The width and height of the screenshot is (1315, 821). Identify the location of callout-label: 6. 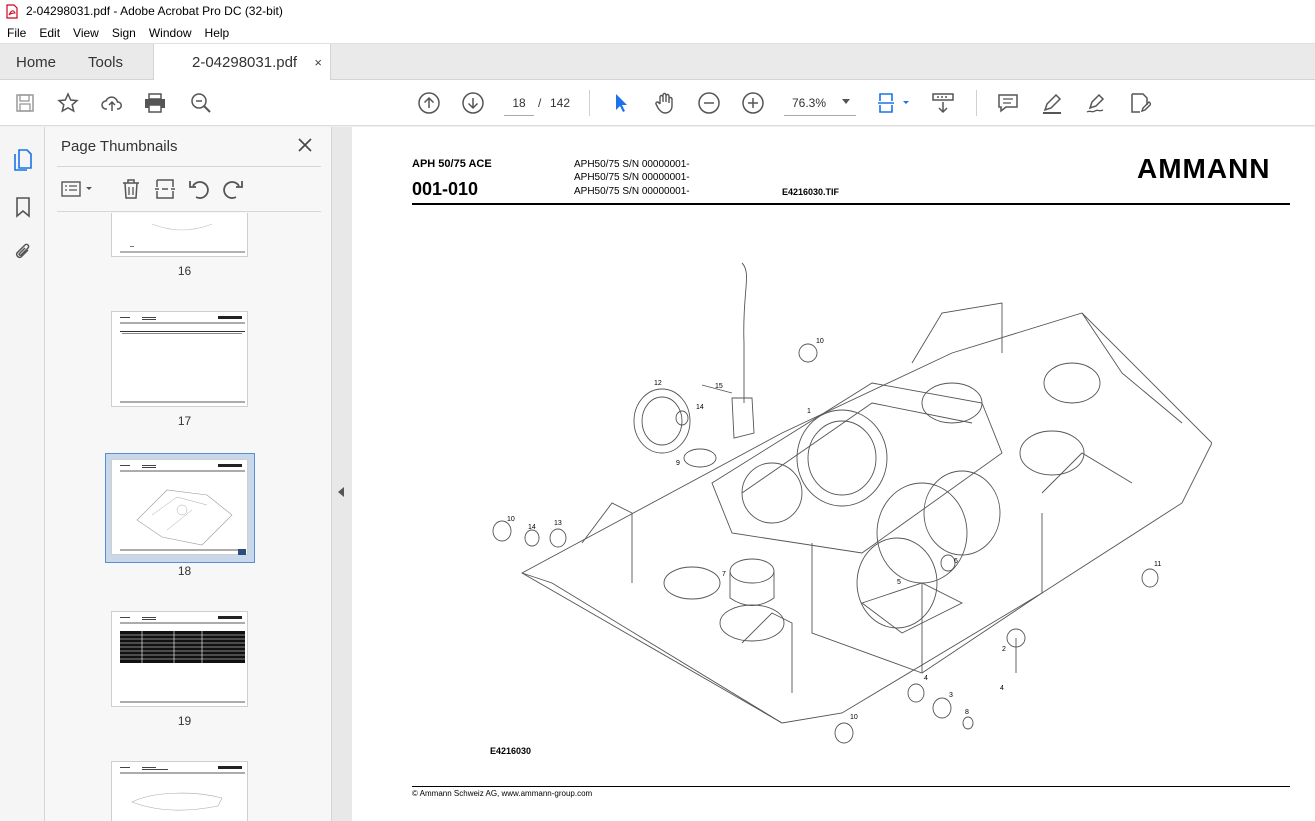
(956, 561).